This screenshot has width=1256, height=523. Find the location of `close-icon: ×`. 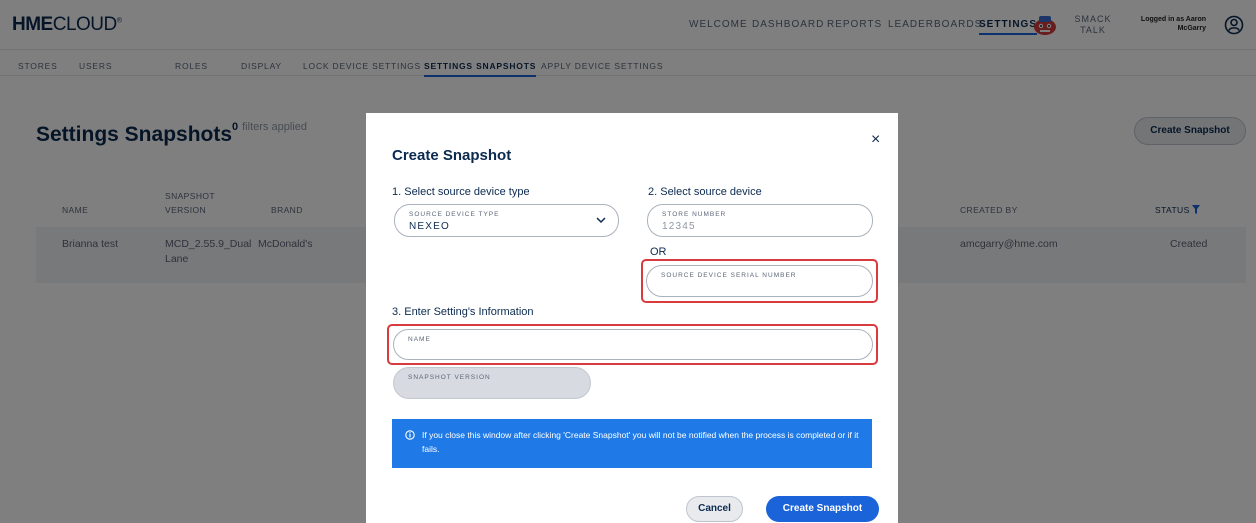

close-icon: × is located at coordinates (875, 140).